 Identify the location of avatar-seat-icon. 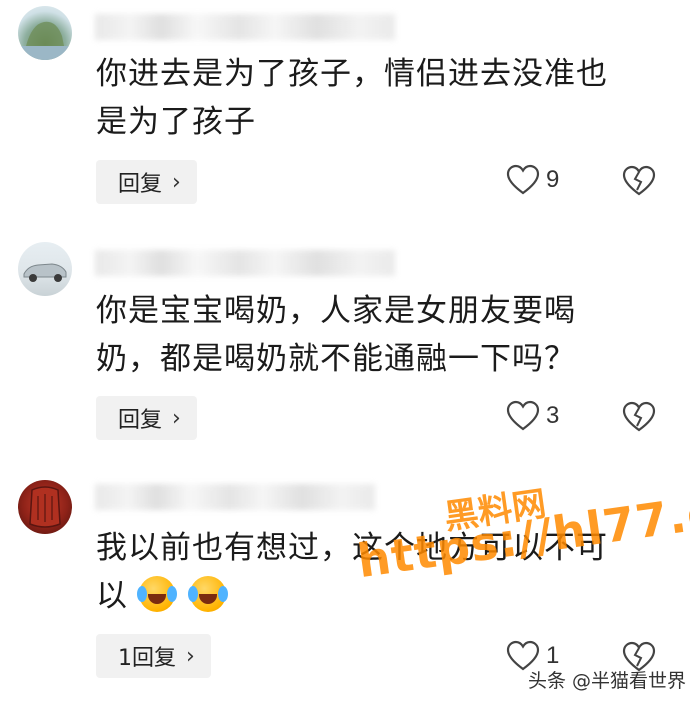
(45, 507).